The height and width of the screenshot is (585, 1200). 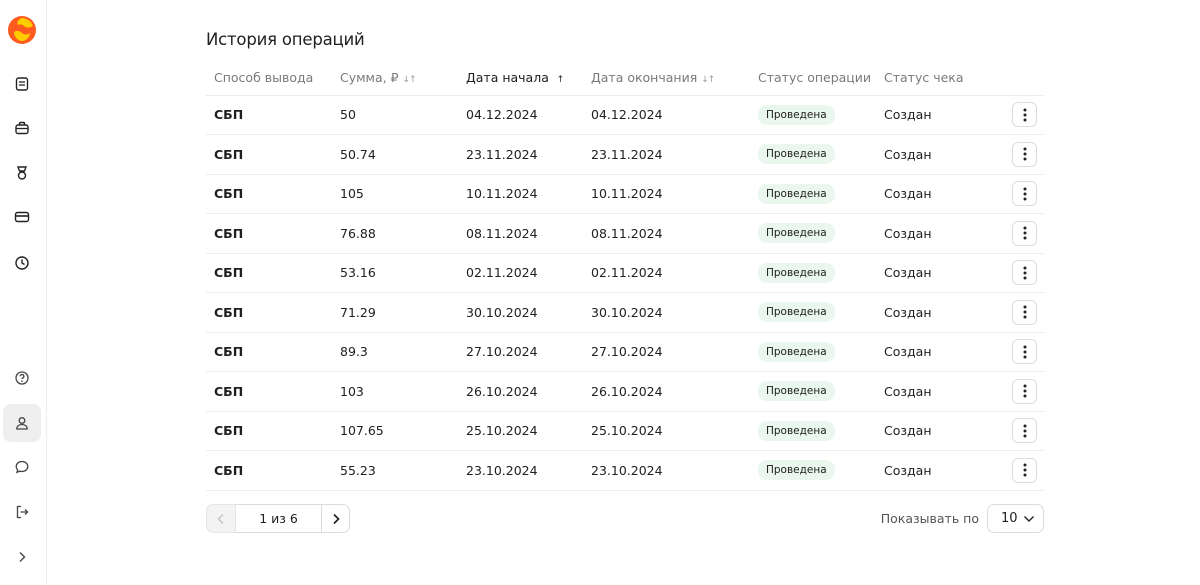 What do you see at coordinates (929, 518) in the screenshot?
I see `per-page-label: Показывать по` at bounding box center [929, 518].